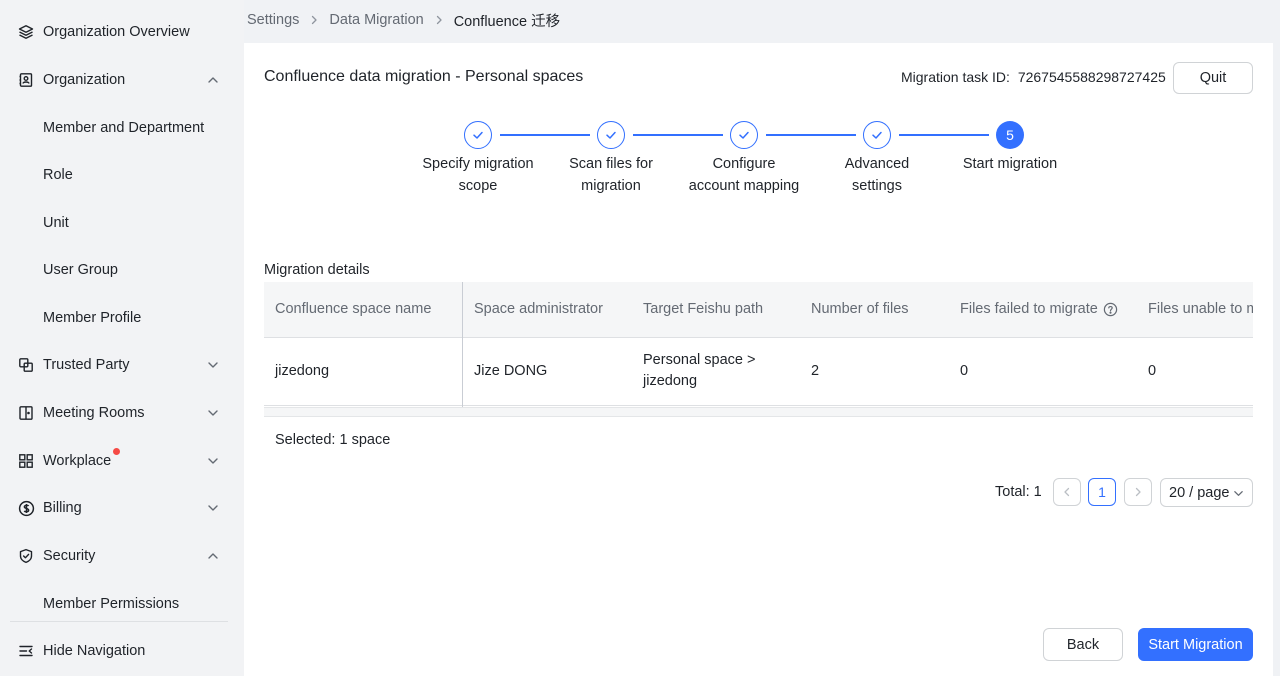 Image resolution: width=1280 pixels, height=676 pixels. I want to click on breadcrumb-settings: Settings, so click(273, 20).